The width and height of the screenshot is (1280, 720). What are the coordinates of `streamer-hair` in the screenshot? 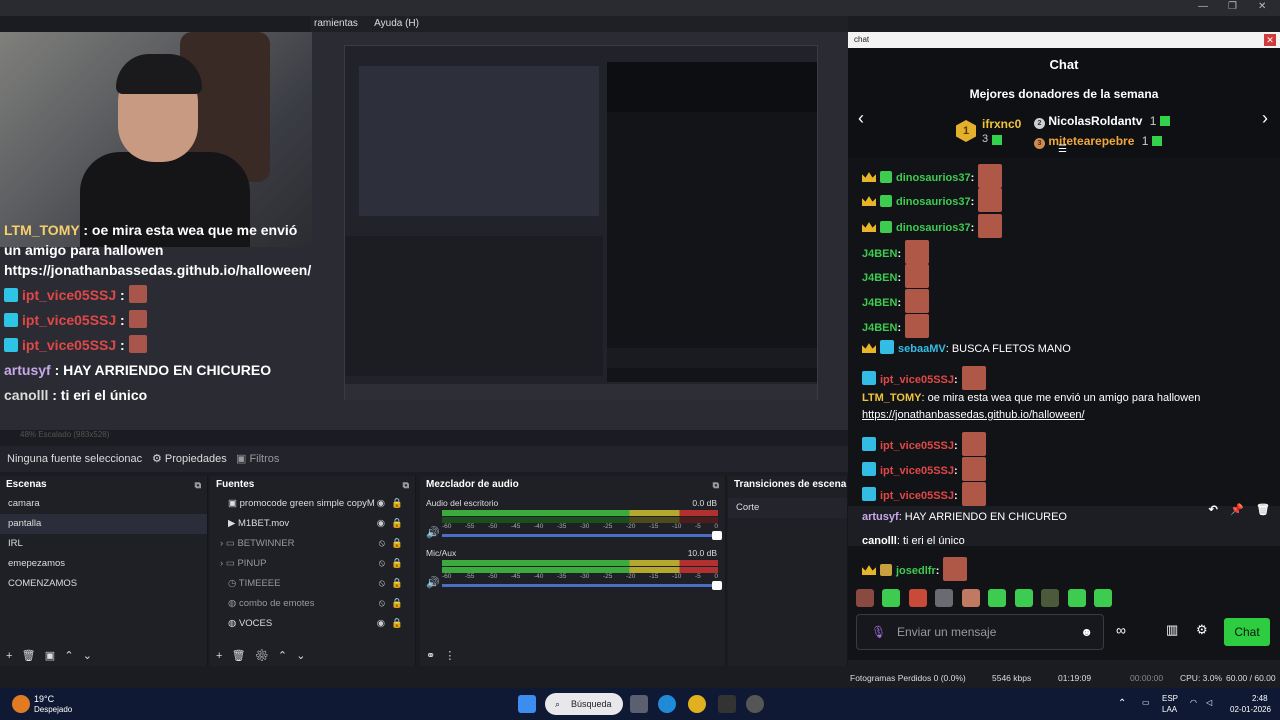 It's located at (159, 74).